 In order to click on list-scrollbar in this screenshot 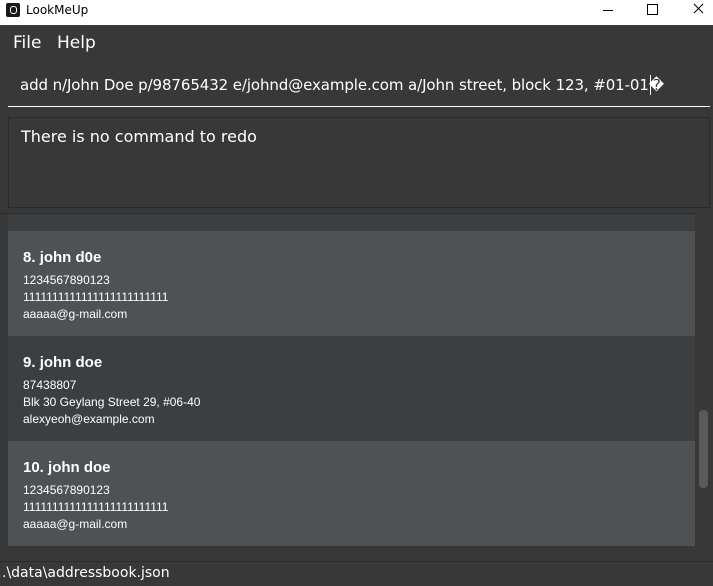, I will do `click(704, 387)`.